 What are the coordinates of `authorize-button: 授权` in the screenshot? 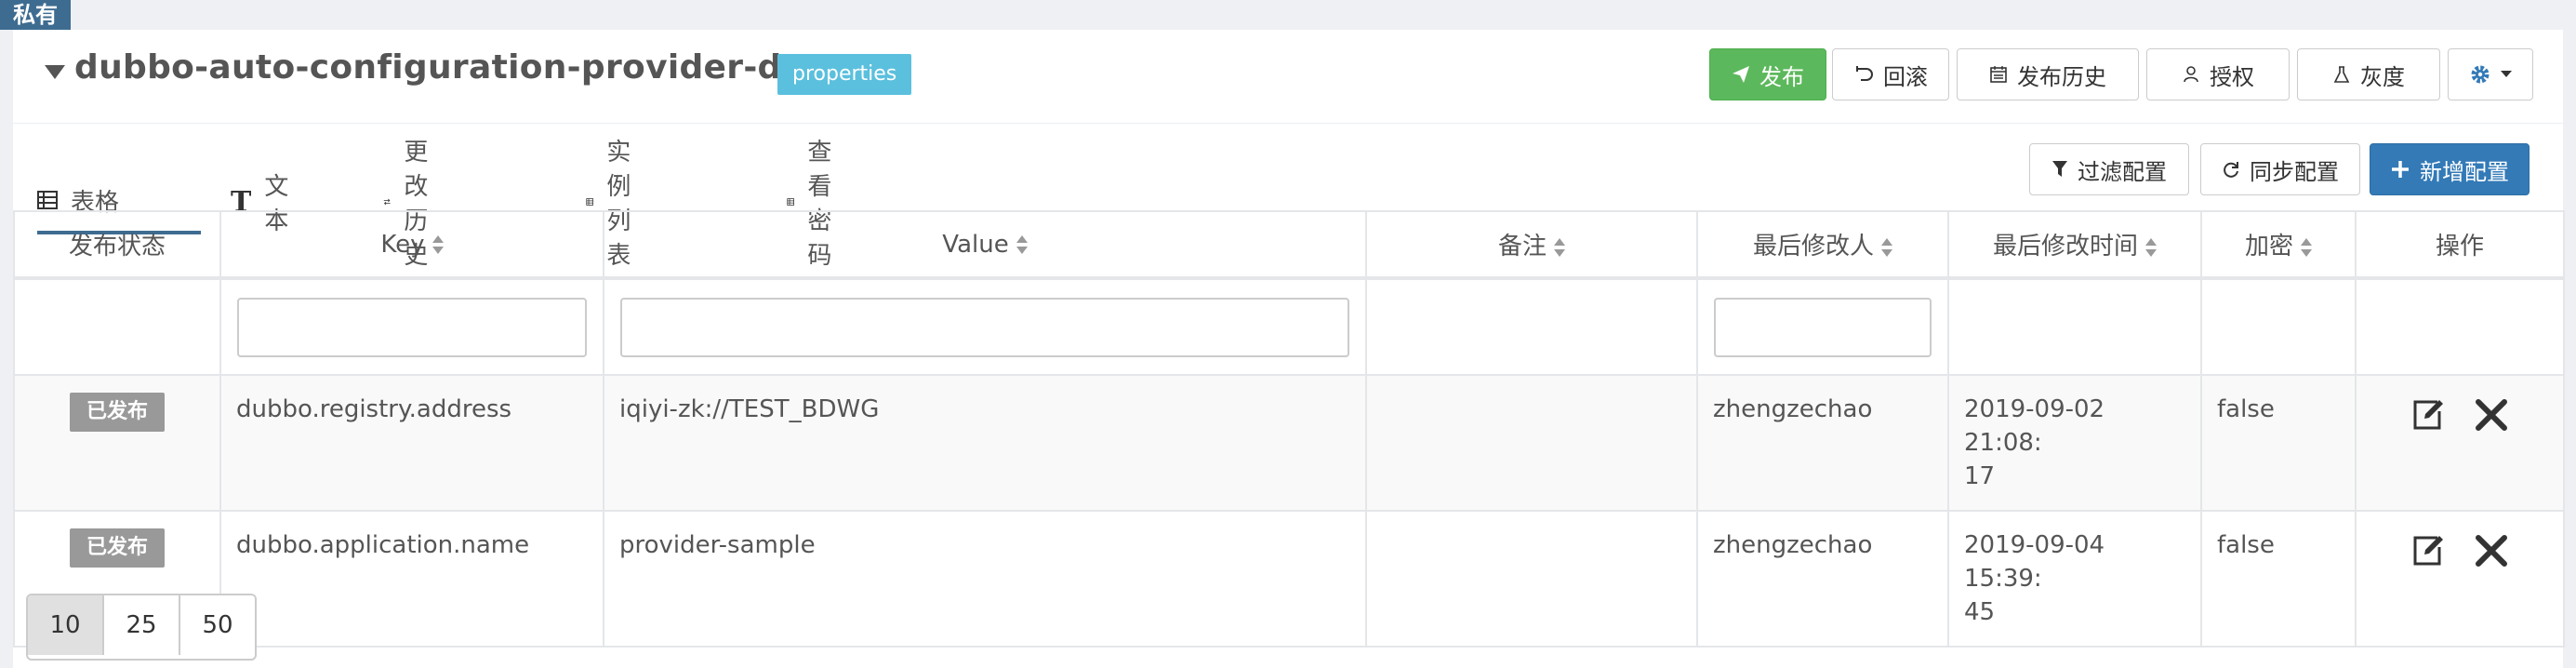 It's located at (2218, 74).